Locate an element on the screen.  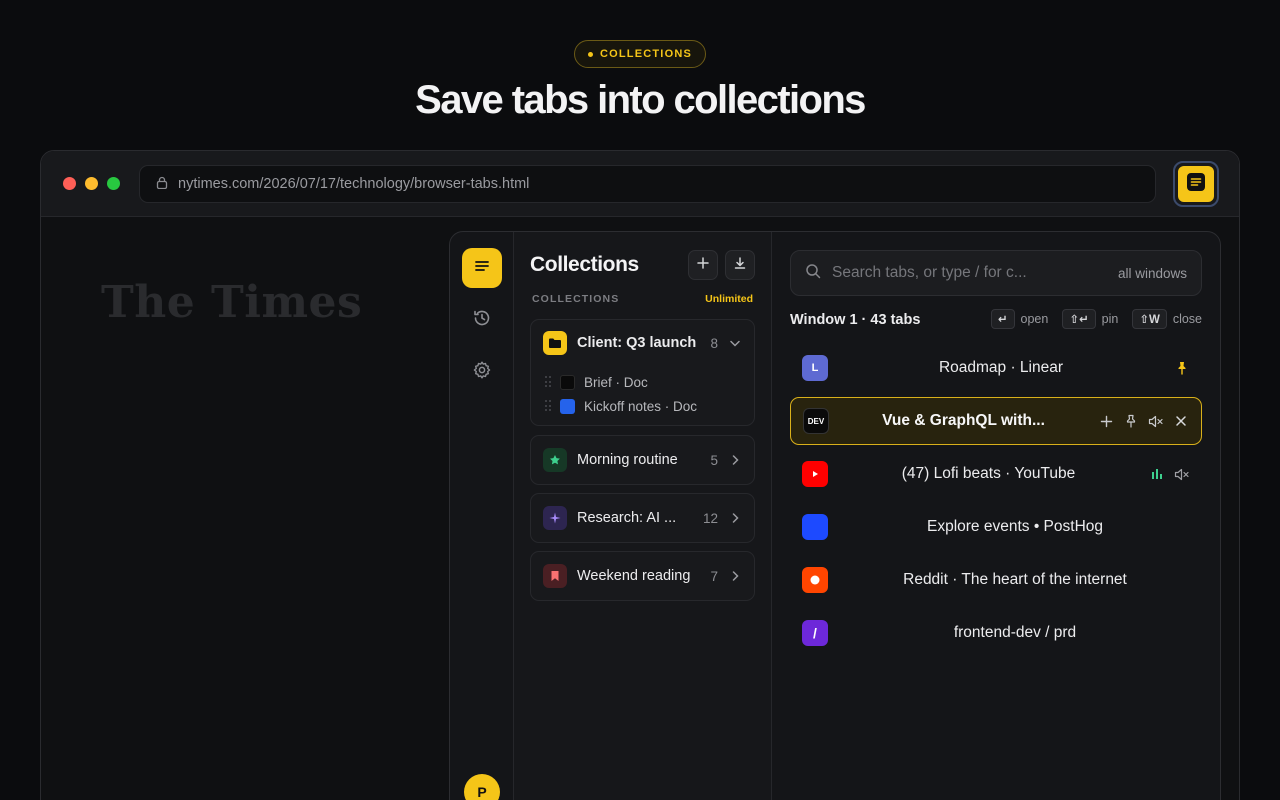
avatar: P is located at coordinates (482, 787).